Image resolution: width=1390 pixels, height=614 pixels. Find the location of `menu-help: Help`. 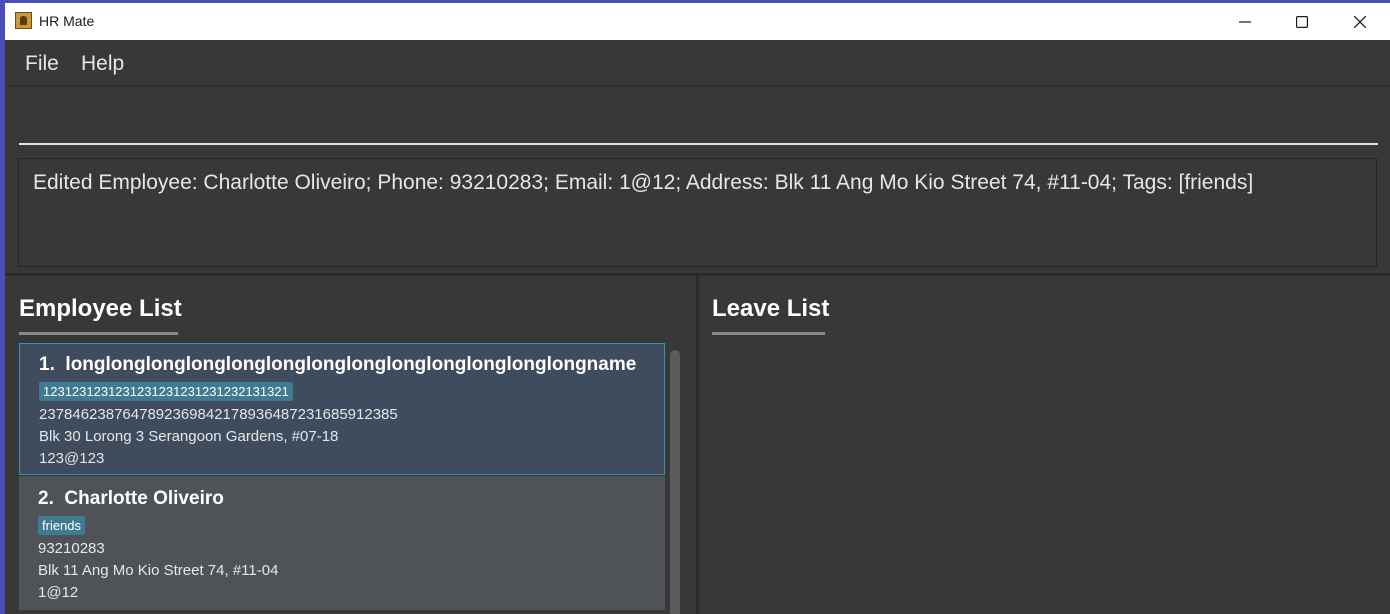

menu-help: Help is located at coordinates (102, 64).